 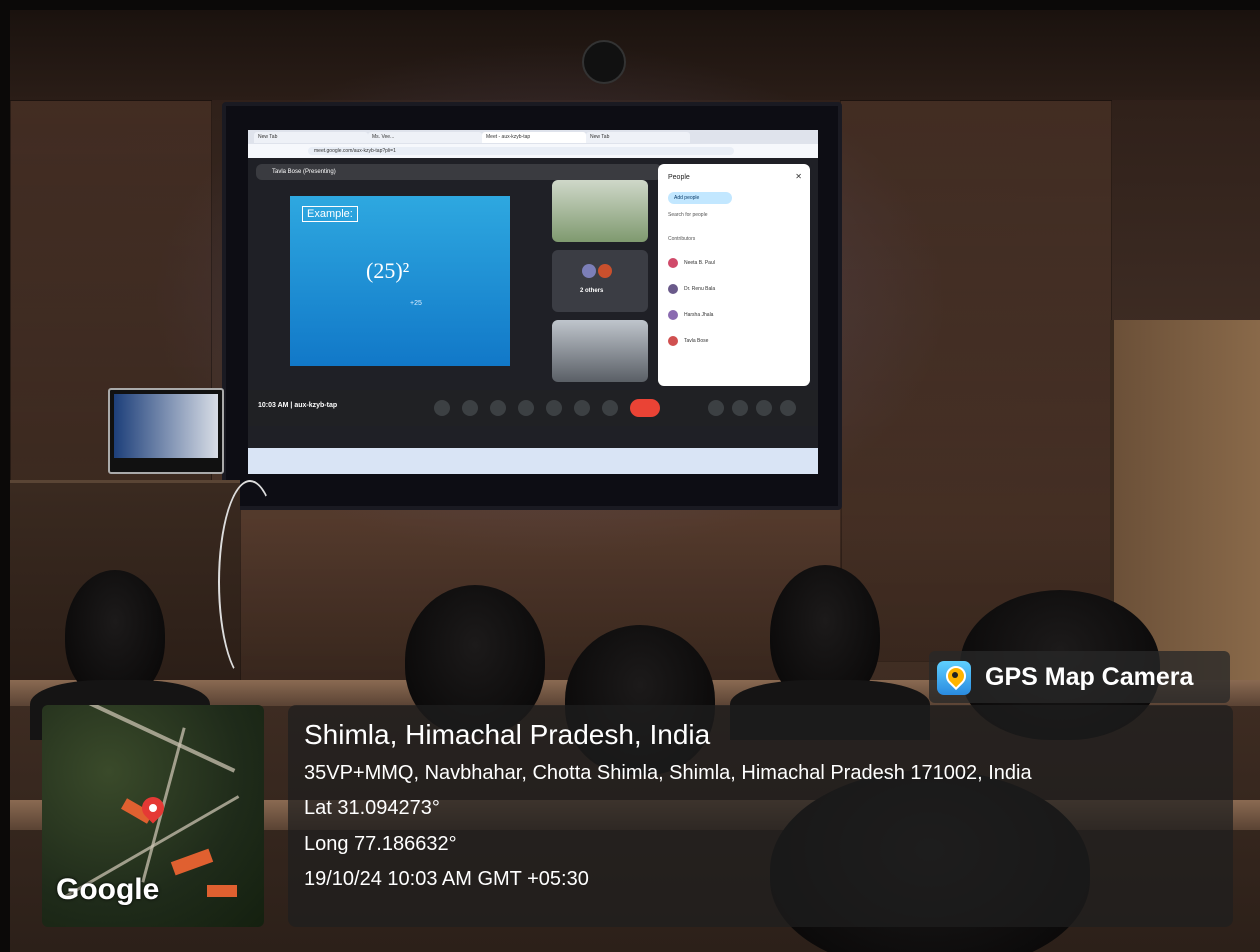 What do you see at coordinates (416, 303) in the screenshot?
I see `slide-note: +25` at bounding box center [416, 303].